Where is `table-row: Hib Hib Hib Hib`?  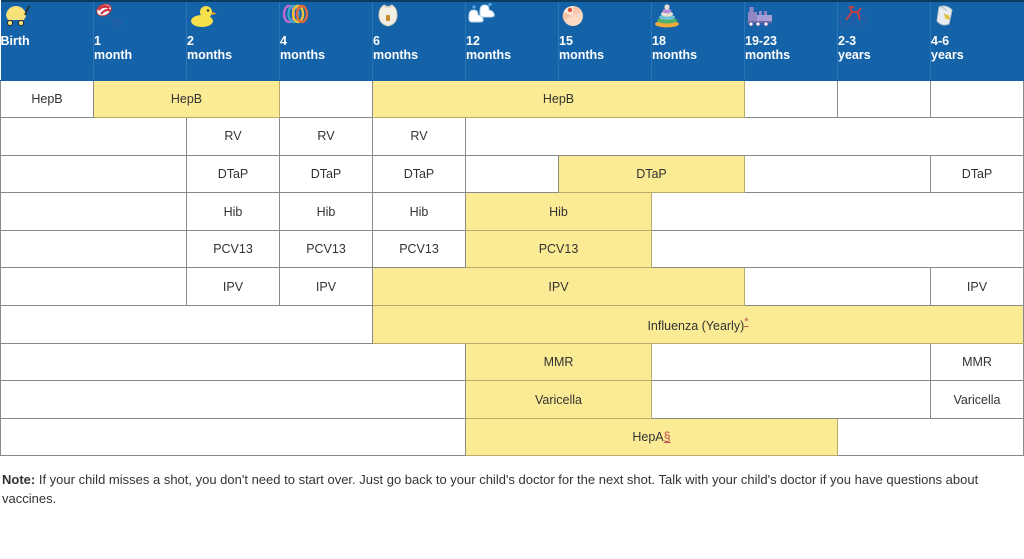
table-row: Hib Hib Hib Hib is located at coordinates (512, 211).